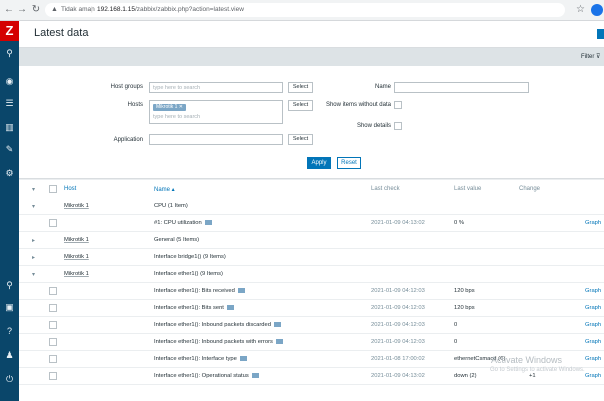  I want to click on apply-button: Apply, so click(319, 163).